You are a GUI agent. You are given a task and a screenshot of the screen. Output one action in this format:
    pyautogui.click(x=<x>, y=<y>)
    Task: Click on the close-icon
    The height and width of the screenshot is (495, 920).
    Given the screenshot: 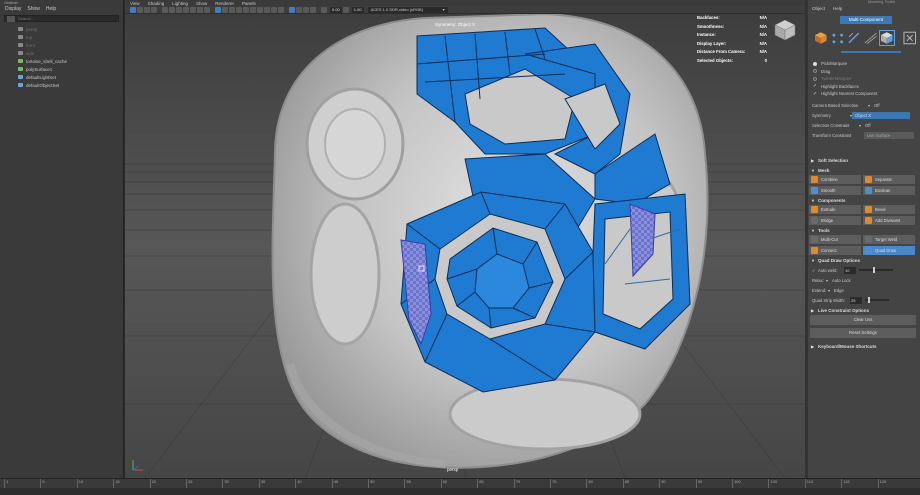 What is the action you would take?
    pyautogui.click(x=909, y=38)
    